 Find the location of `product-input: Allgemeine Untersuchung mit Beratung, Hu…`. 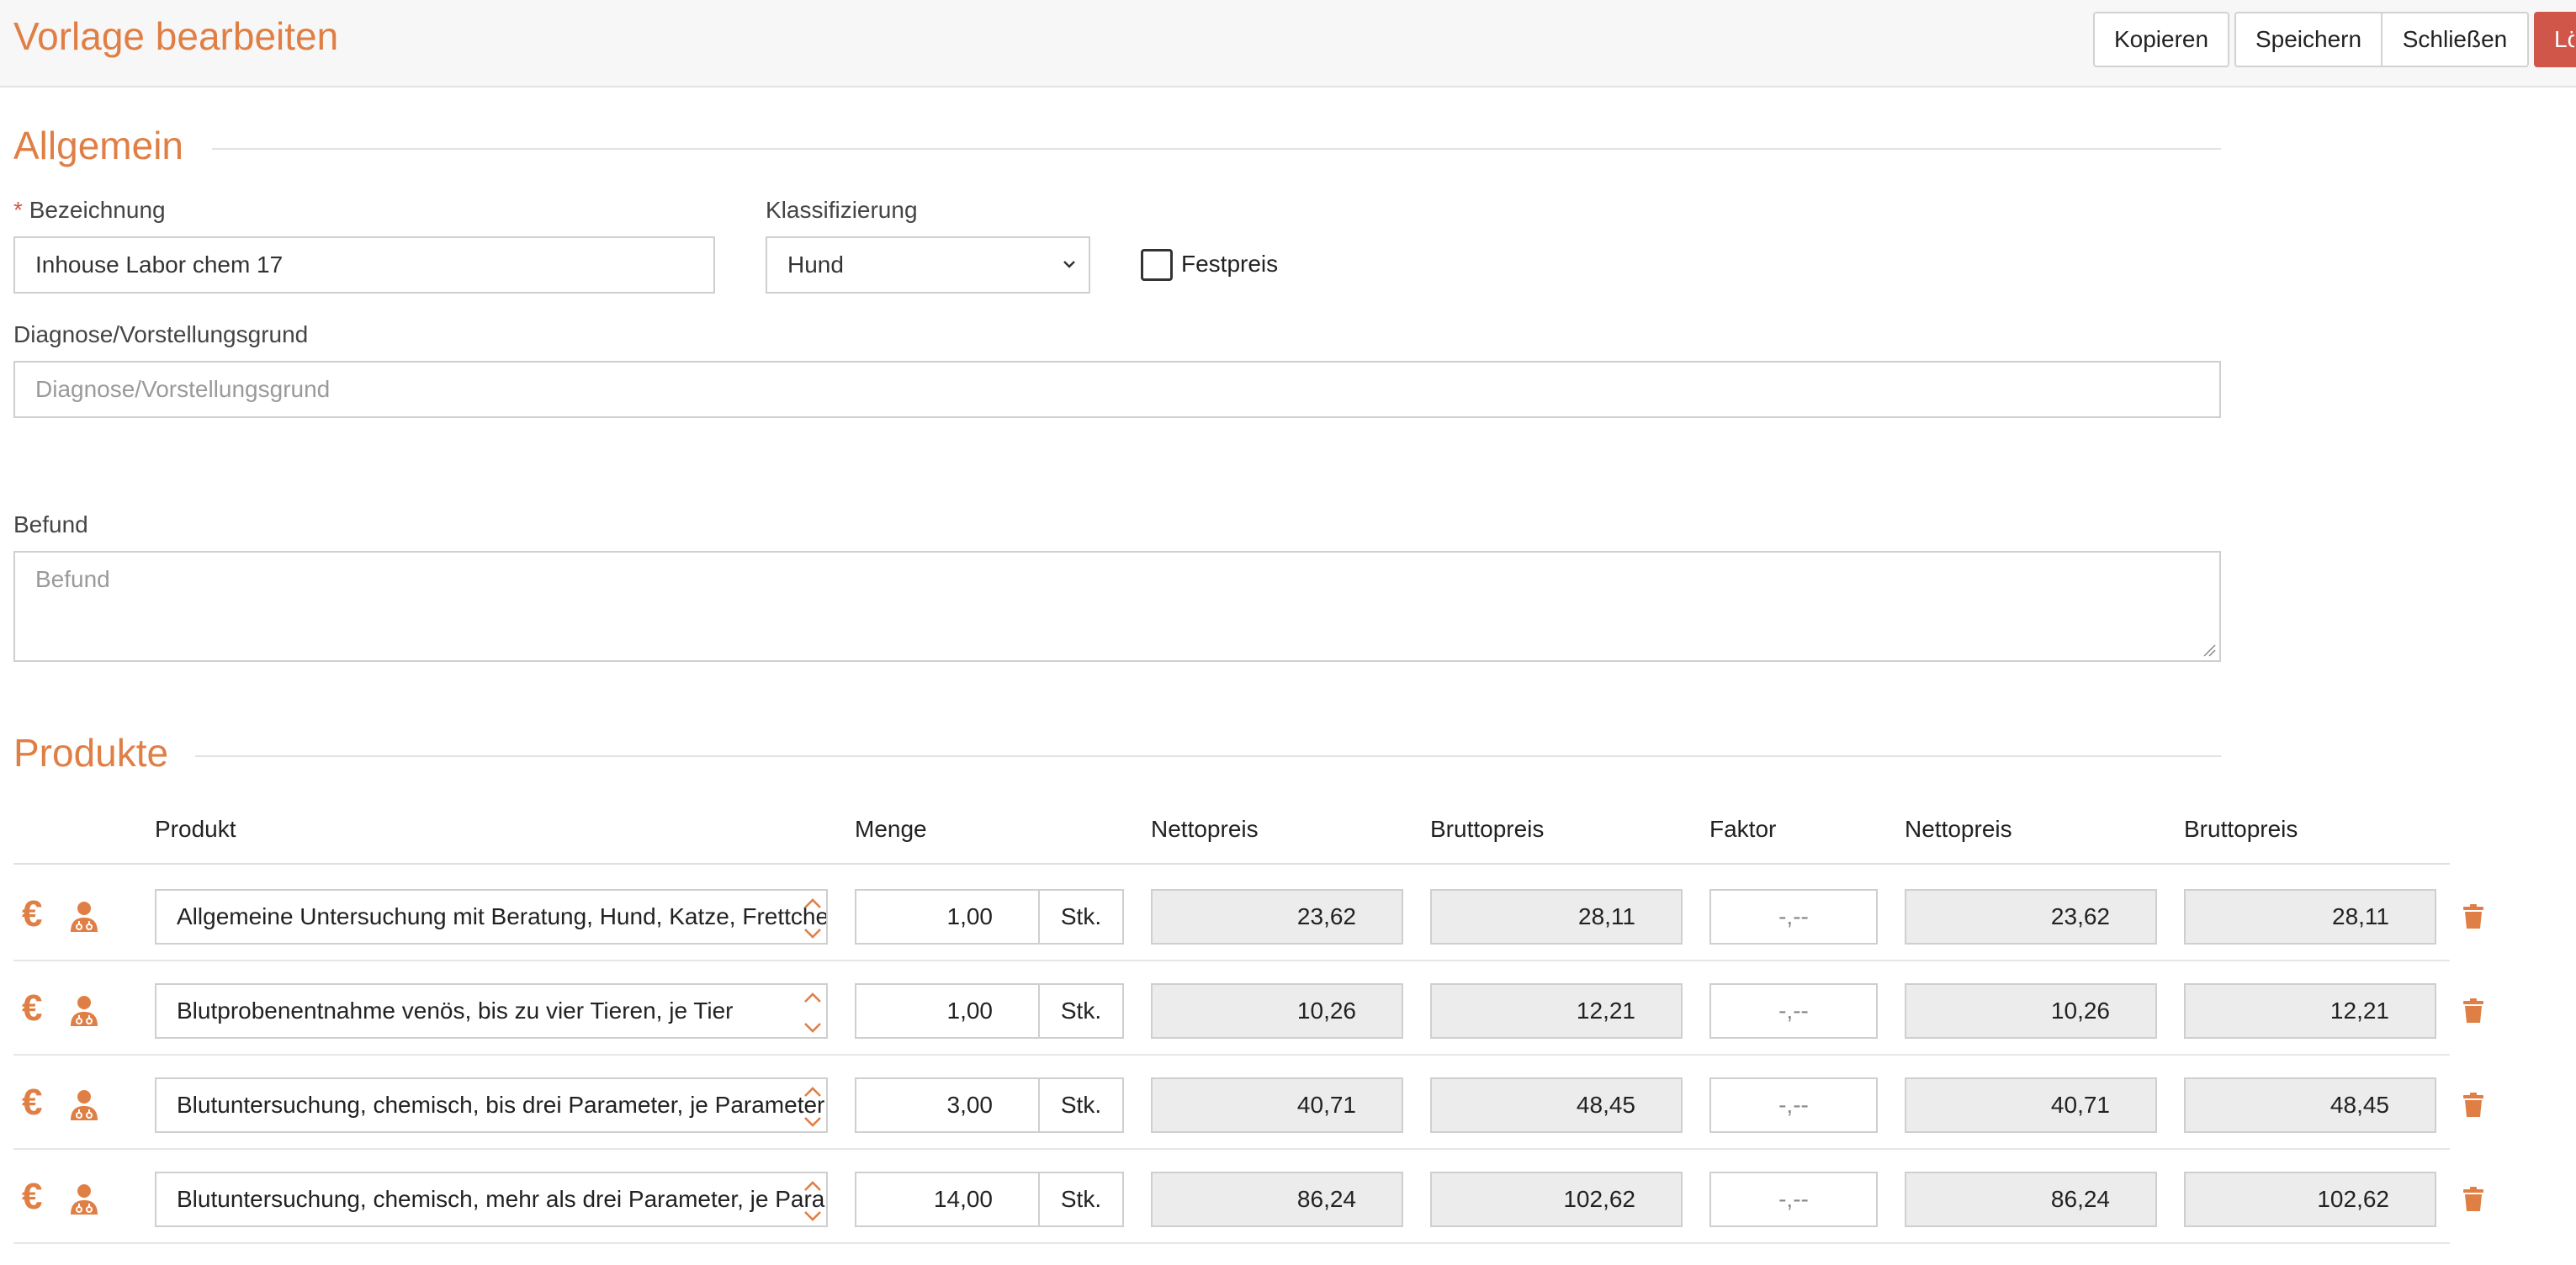

product-input: Allgemeine Untersuchung mit Beratung, Hu… is located at coordinates (492, 917).